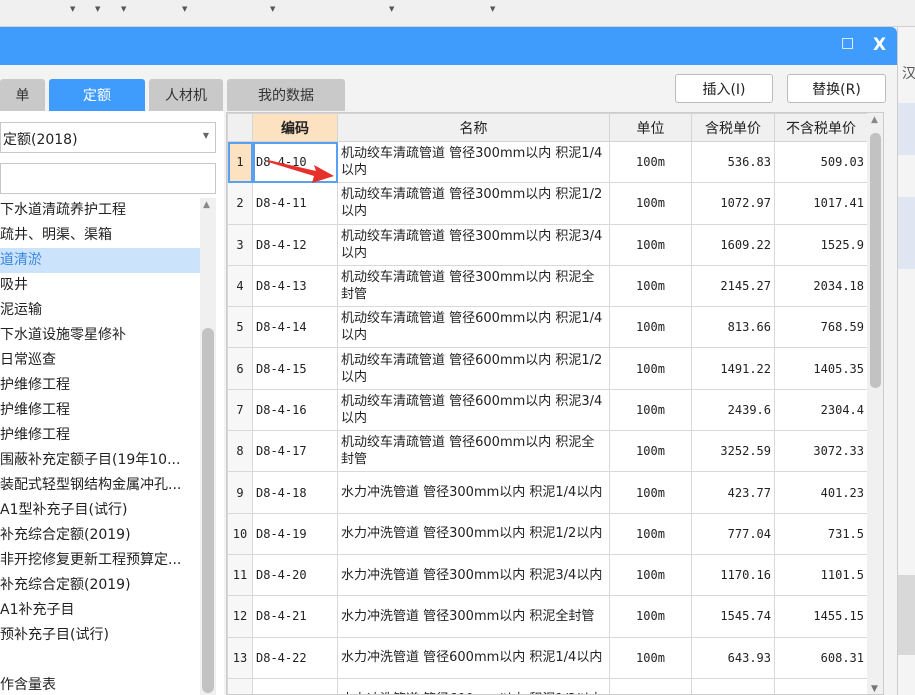 This screenshot has width=915, height=695. Describe the element at coordinates (733, 127) in the screenshot. I see `col-header-tax-price: 含税单价` at that location.